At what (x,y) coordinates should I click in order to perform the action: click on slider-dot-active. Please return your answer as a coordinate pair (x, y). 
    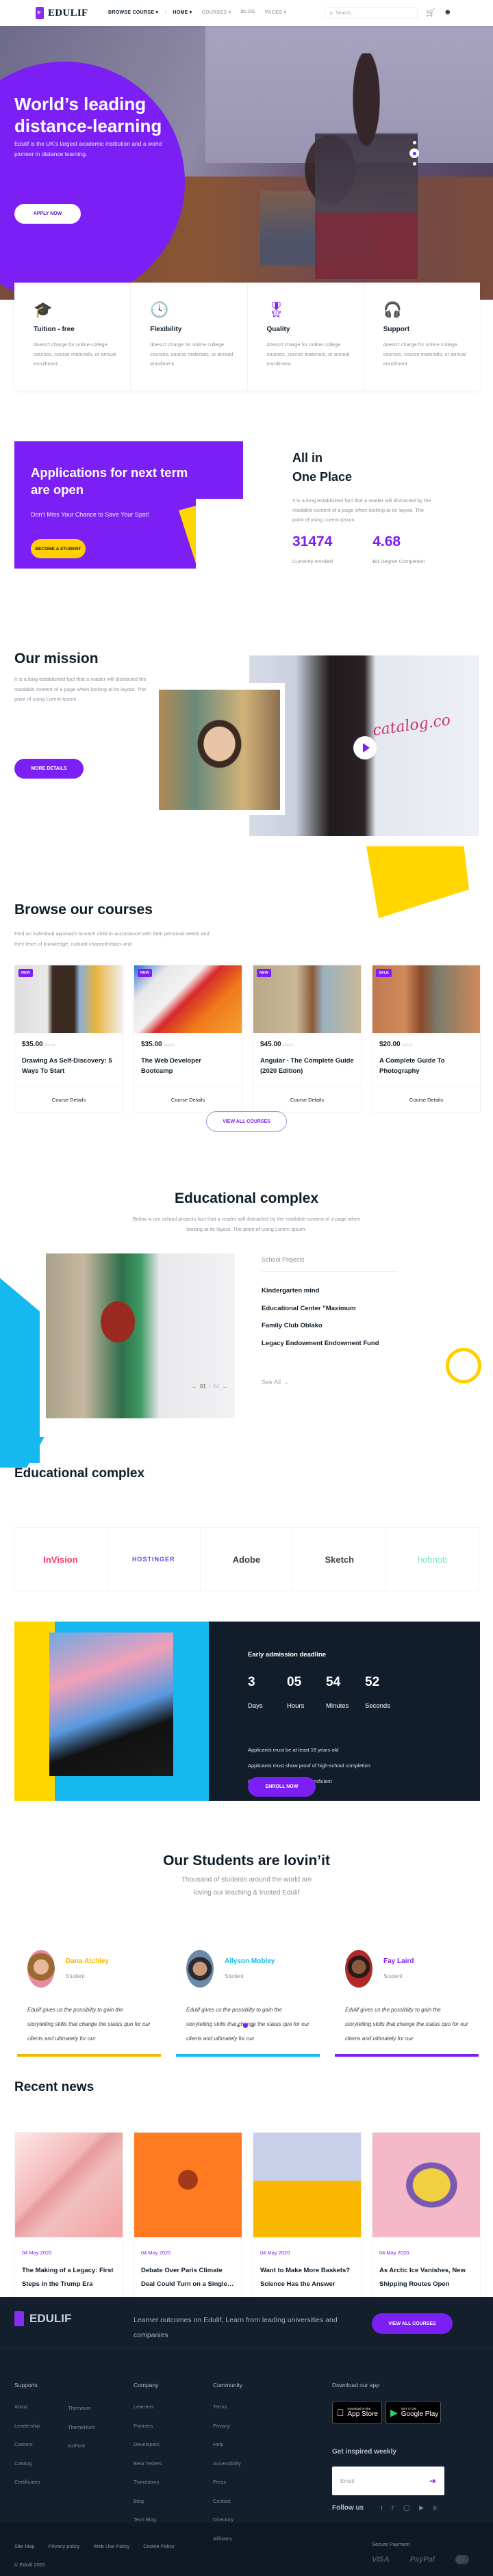
    Looking at the image, I should click on (414, 153).